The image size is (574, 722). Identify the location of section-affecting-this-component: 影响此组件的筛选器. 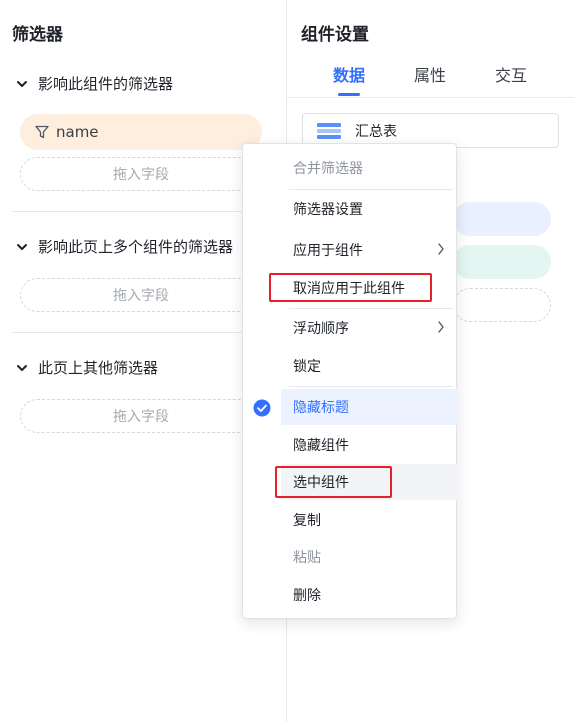
(93, 83).